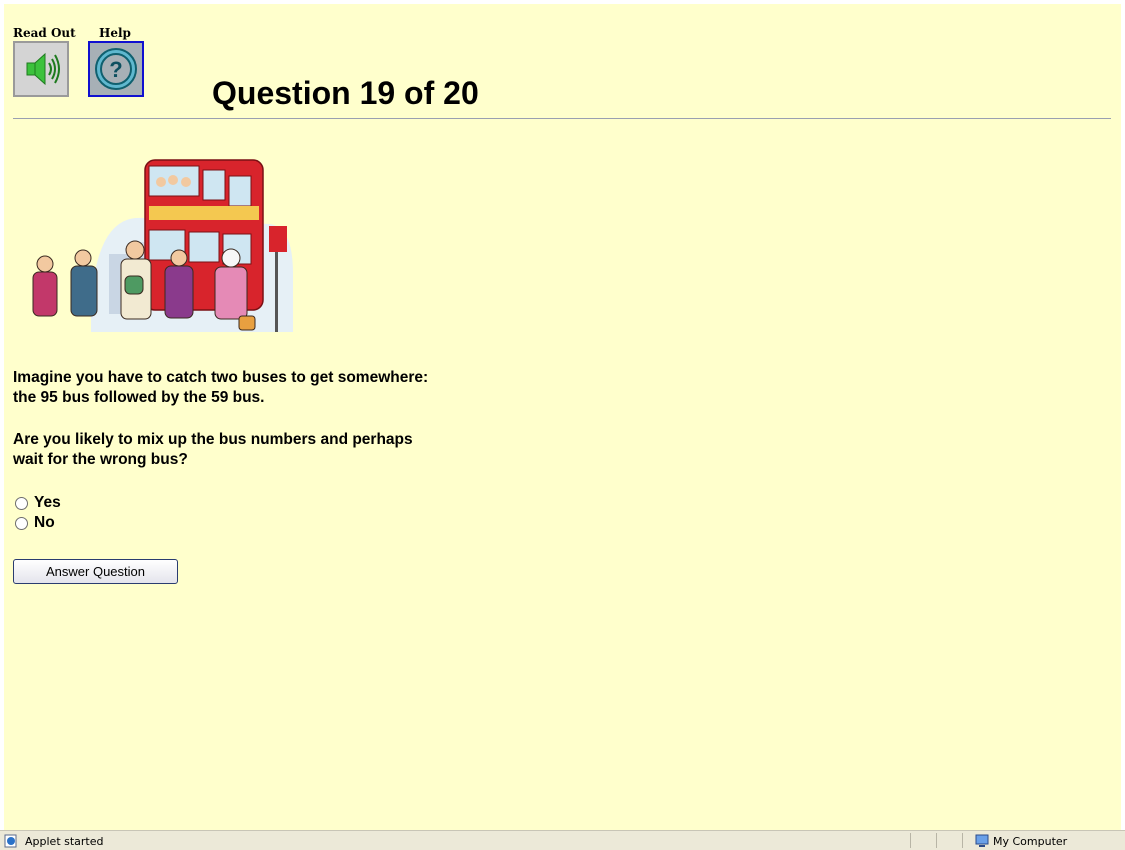 This screenshot has width=1125, height=850. Describe the element at coordinates (562, 118) in the screenshot. I see `header-divider` at that location.